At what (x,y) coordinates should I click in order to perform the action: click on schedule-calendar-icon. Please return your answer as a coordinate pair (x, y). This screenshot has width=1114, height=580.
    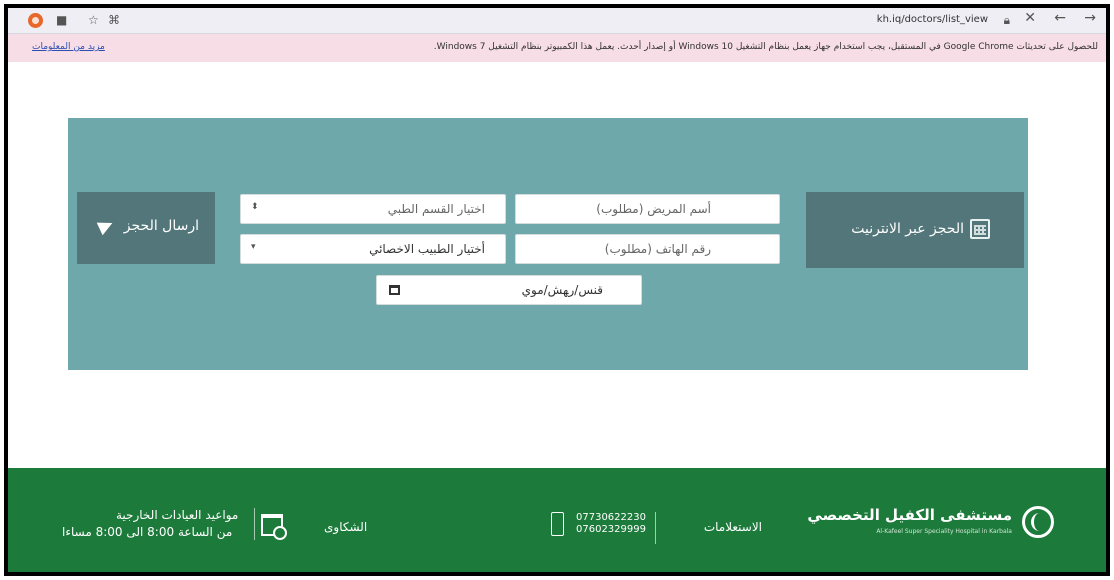
    Looking at the image, I should click on (274, 527).